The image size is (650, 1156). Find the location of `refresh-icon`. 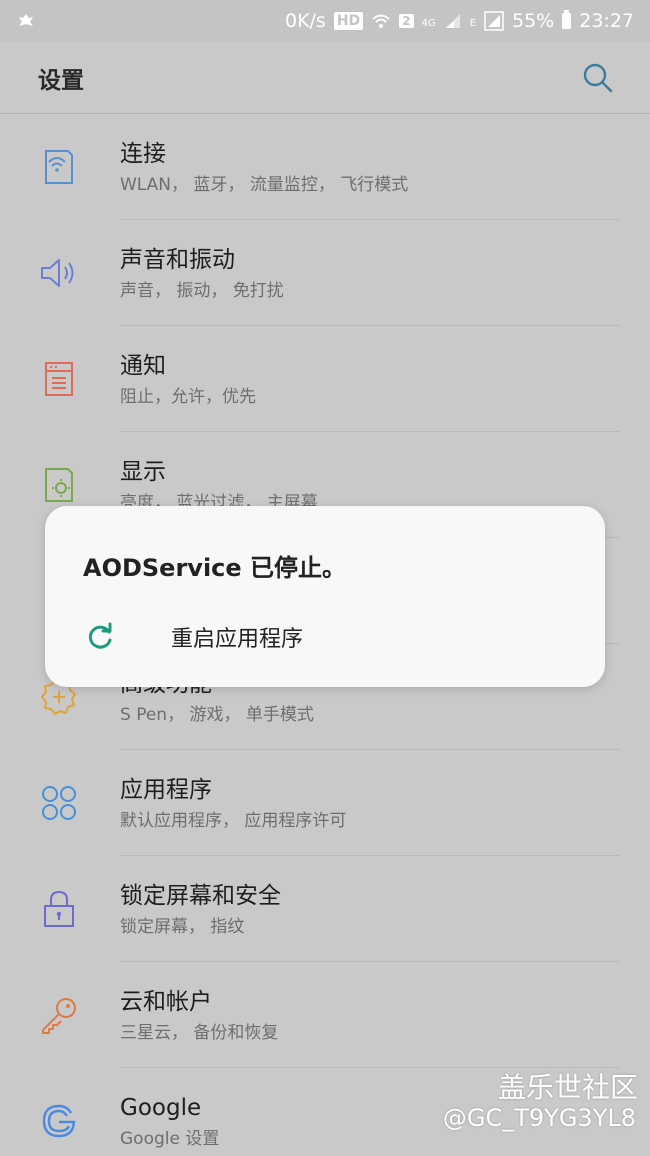

refresh-icon is located at coordinates (100, 637).